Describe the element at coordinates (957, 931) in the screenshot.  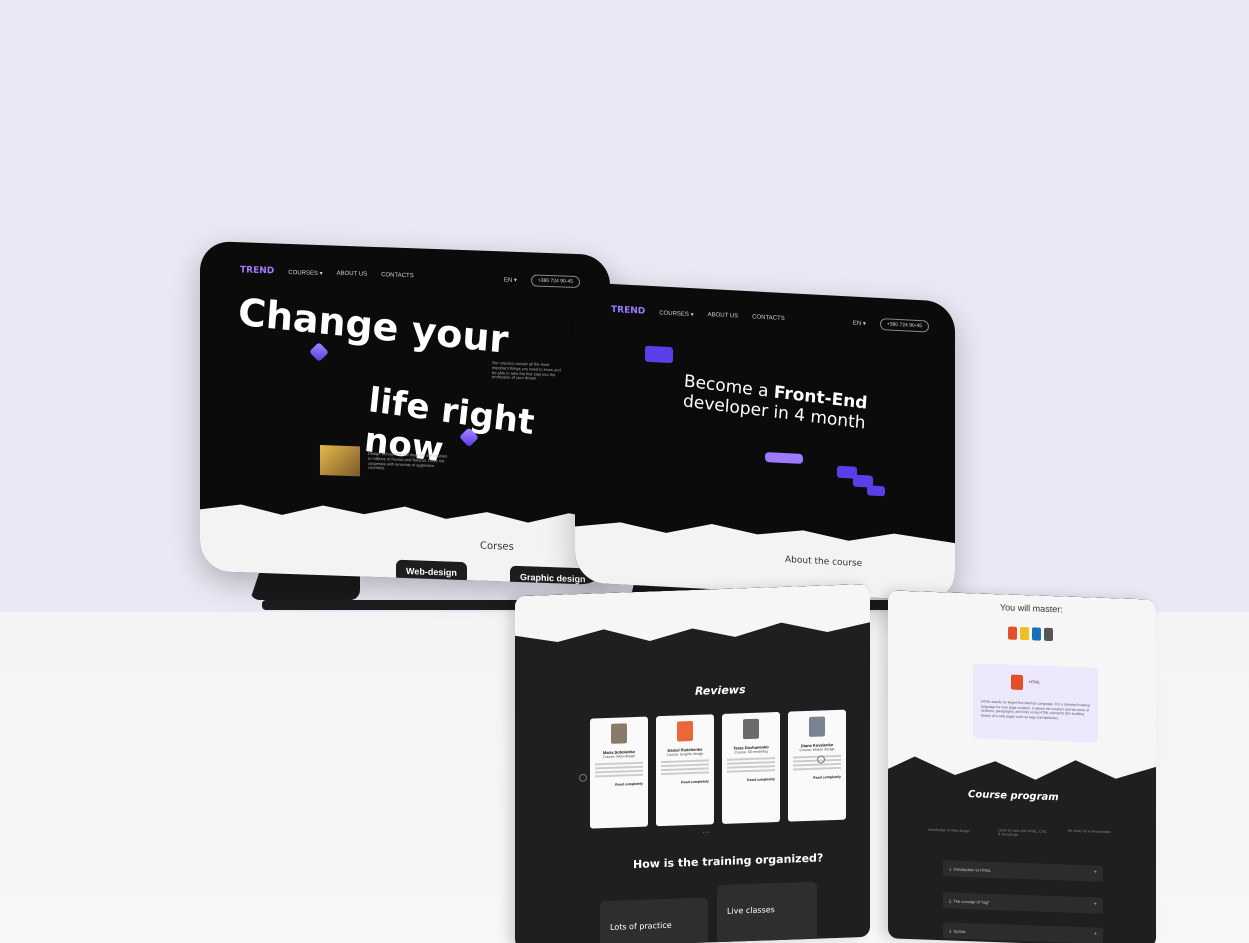
I see `lesson-label: 3. Syntax` at that location.